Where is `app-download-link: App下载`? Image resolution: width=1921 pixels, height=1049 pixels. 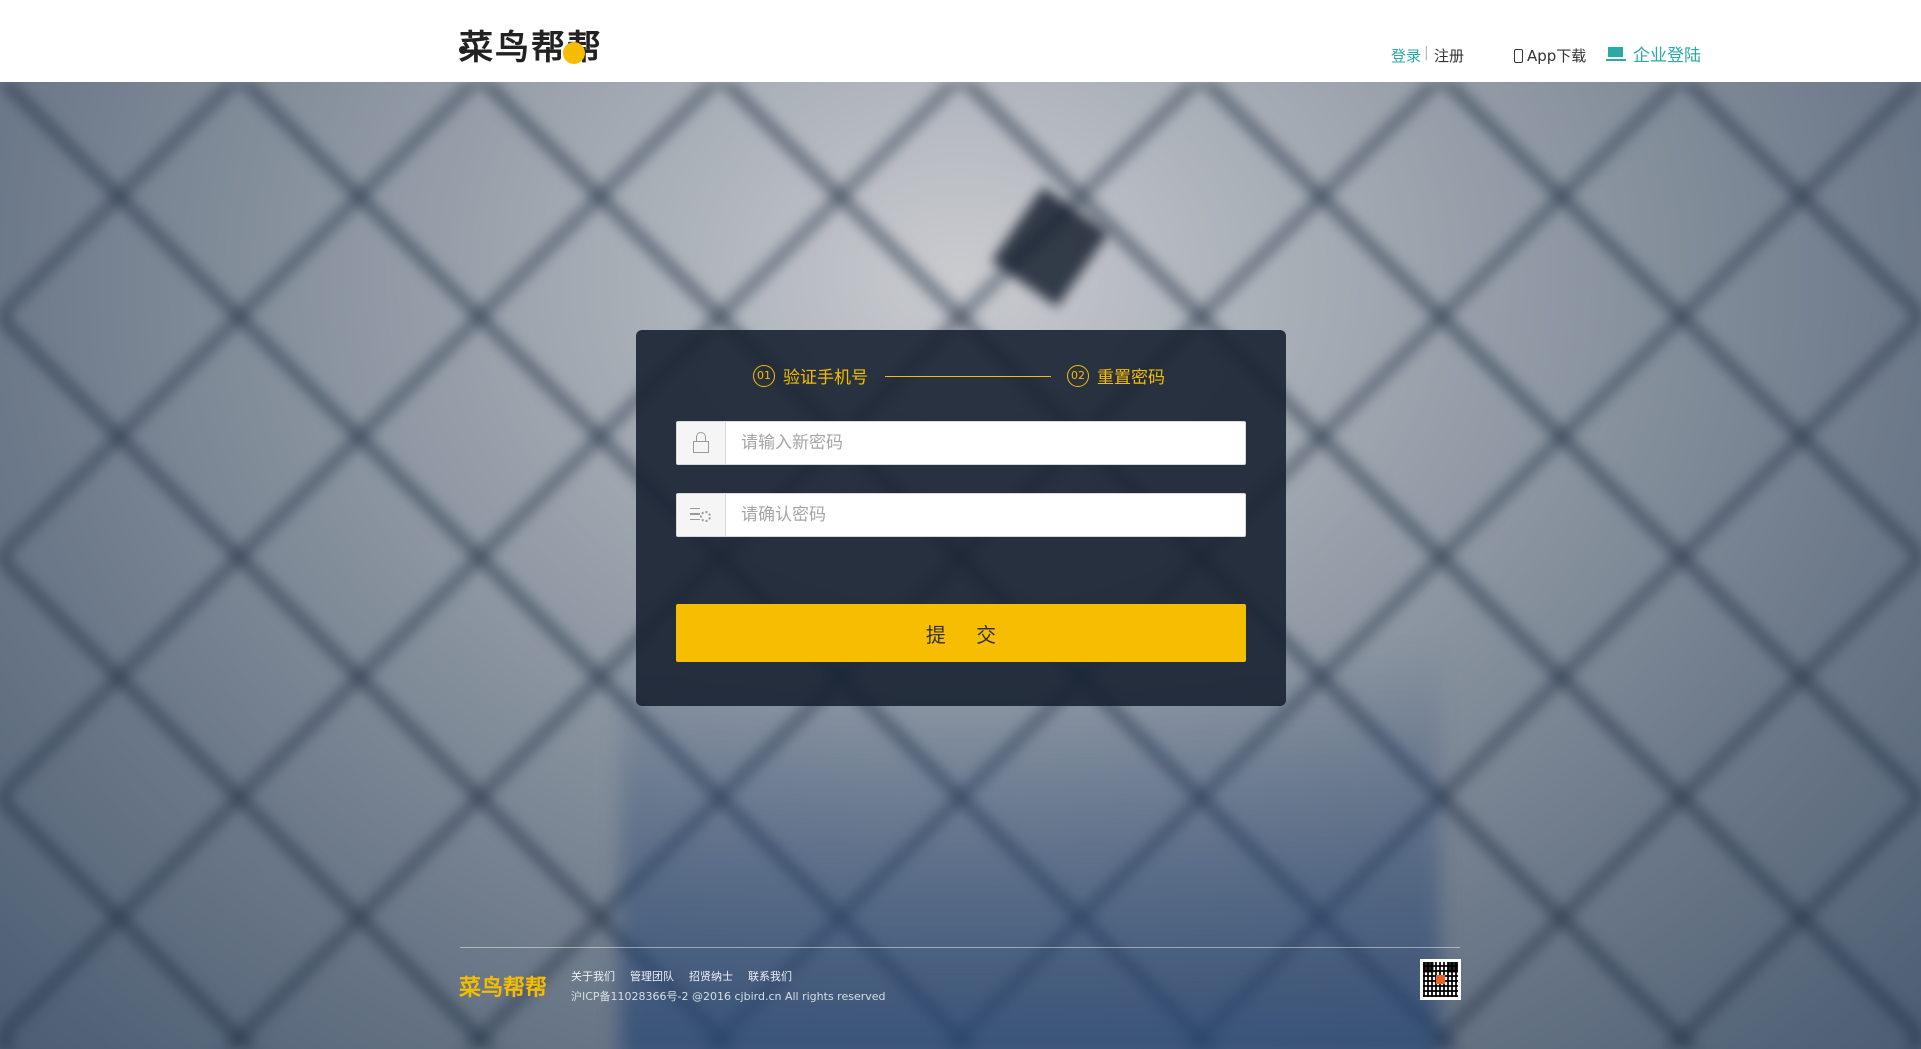 app-download-link: App下载 is located at coordinates (1550, 55).